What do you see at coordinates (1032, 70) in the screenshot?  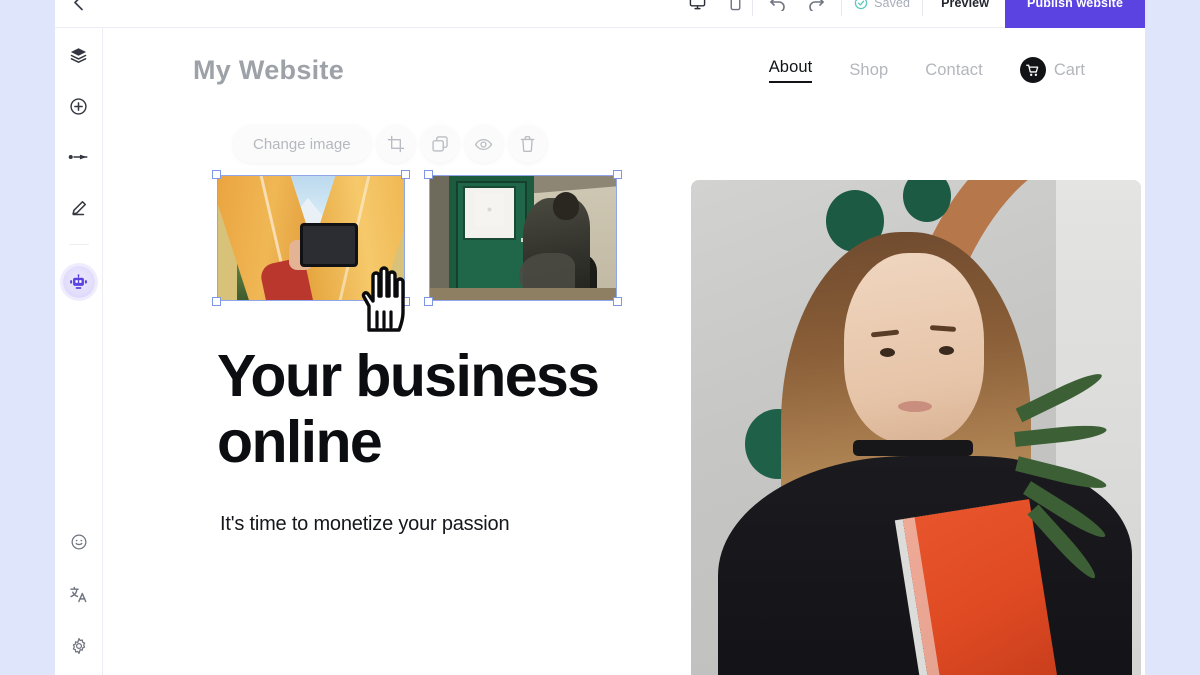 I see `shopping-cart-icon` at bounding box center [1032, 70].